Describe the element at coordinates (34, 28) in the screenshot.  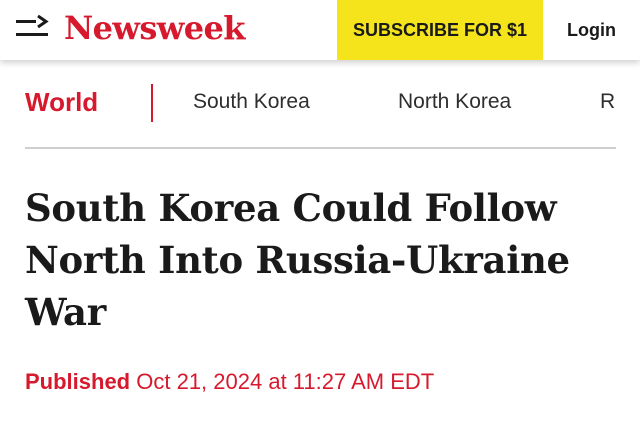
I see `menu-icon` at that location.